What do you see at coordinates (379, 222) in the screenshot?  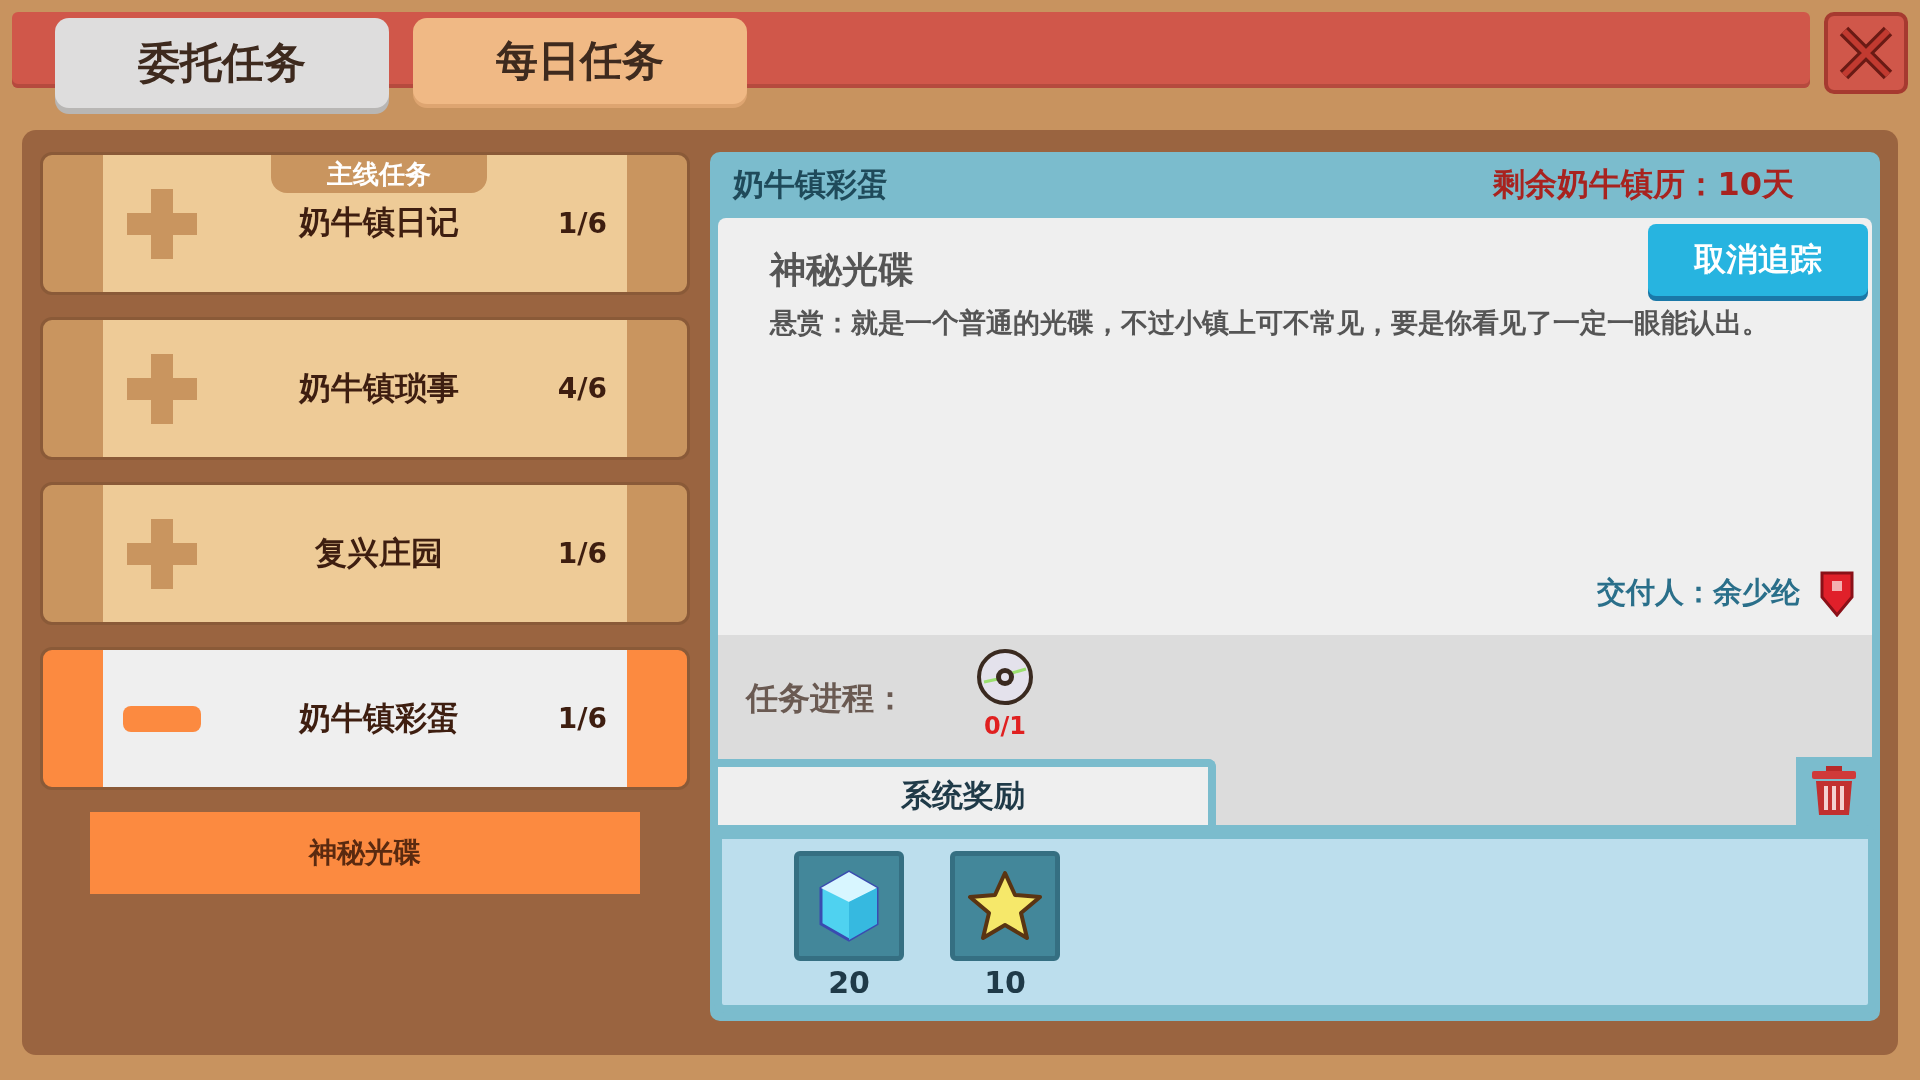 I see `quest-name: 奶牛镇日记` at bounding box center [379, 222].